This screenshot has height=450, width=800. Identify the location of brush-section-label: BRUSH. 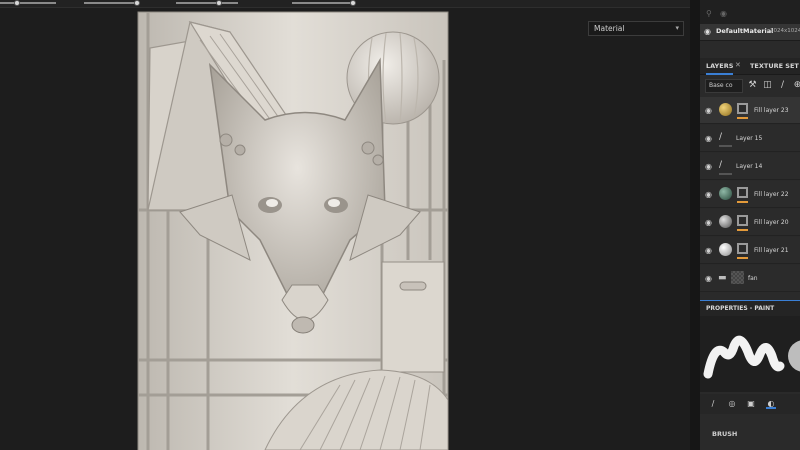
(725, 434).